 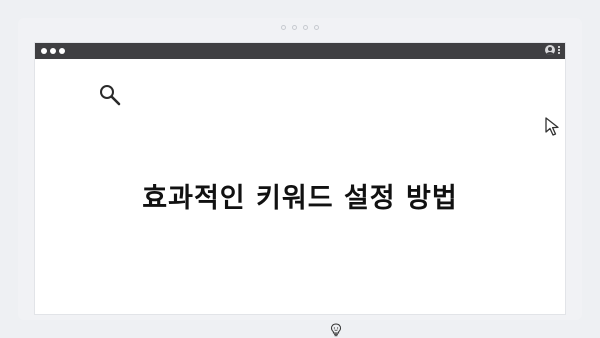 What do you see at coordinates (336, 330) in the screenshot?
I see `lightbulb-icon` at bounding box center [336, 330].